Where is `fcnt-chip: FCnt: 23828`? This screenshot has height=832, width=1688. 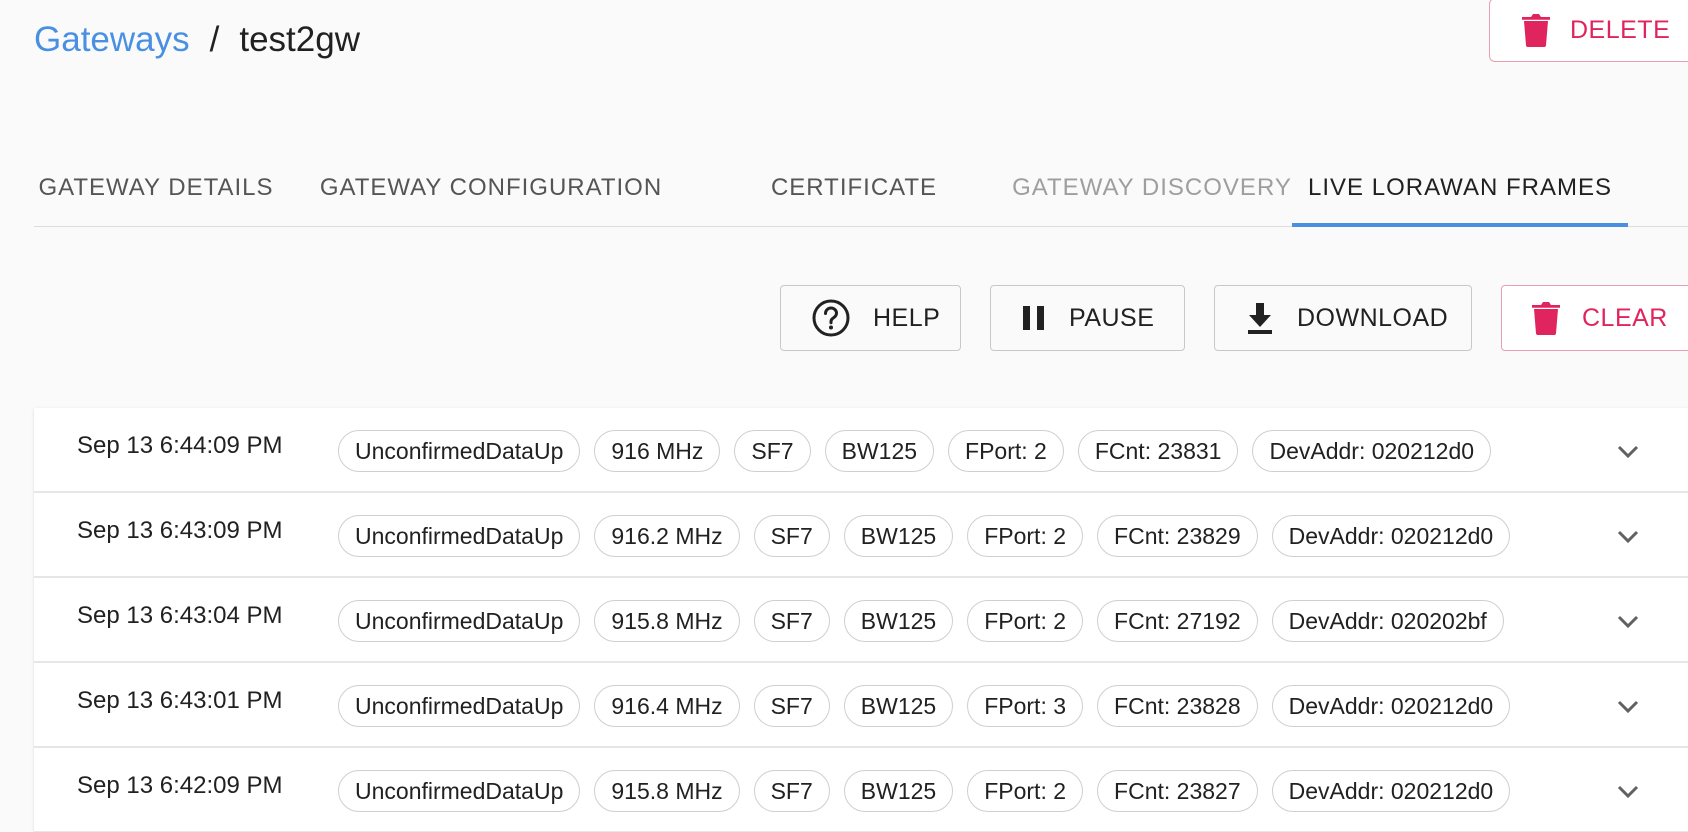
fcnt-chip: FCnt: 23828 is located at coordinates (1177, 706).